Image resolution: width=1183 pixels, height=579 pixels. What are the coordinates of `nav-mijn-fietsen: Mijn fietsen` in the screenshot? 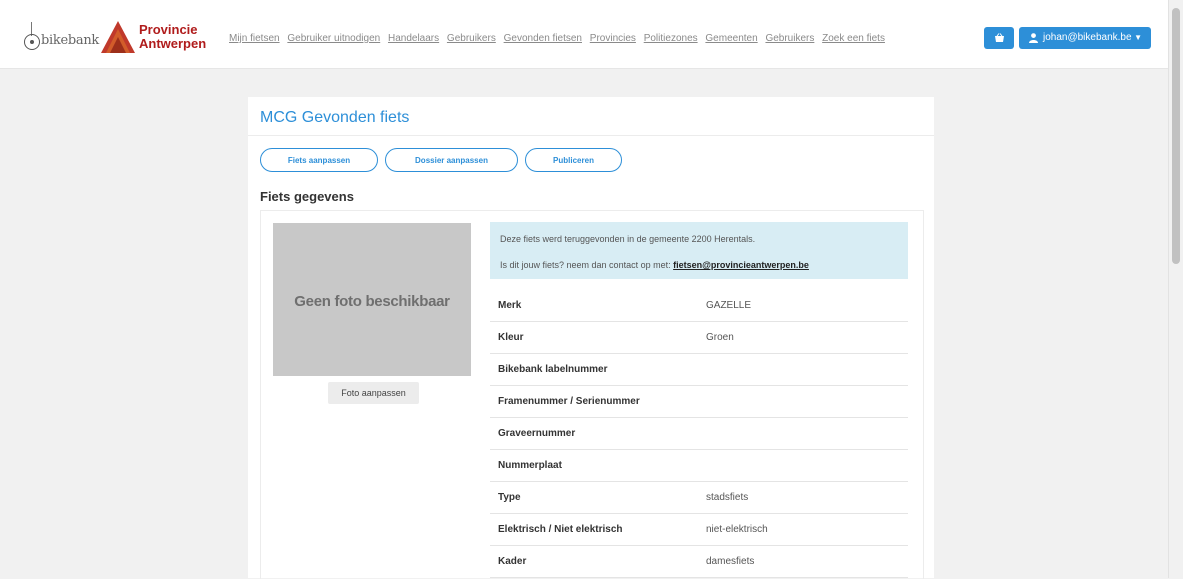 It's located at (254, 38).